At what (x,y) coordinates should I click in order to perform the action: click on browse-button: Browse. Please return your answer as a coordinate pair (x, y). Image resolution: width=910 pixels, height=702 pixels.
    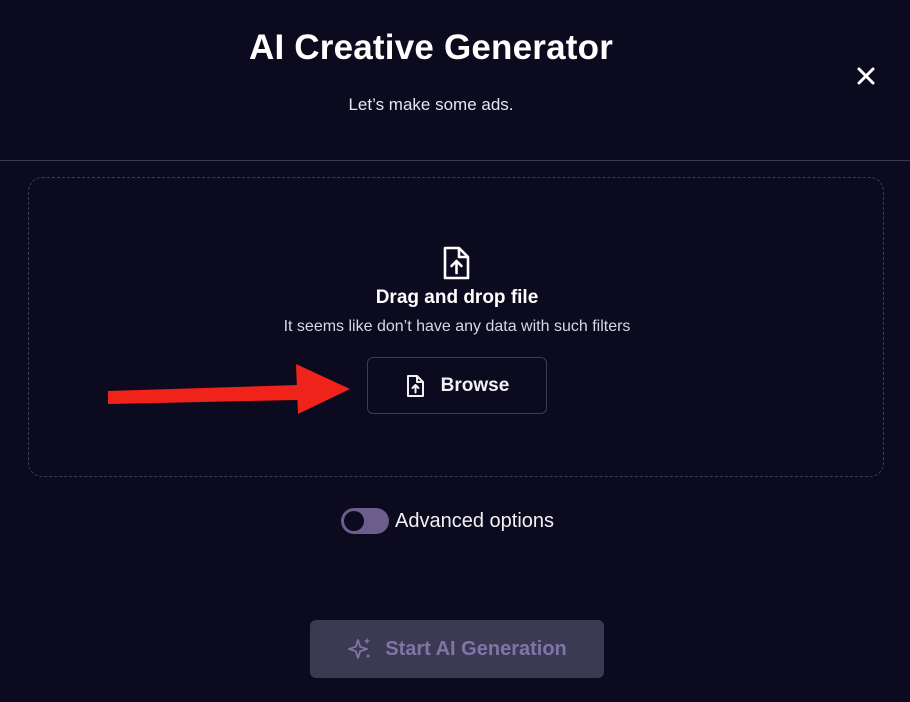
    Looking at the image, I should click on (457, 385).